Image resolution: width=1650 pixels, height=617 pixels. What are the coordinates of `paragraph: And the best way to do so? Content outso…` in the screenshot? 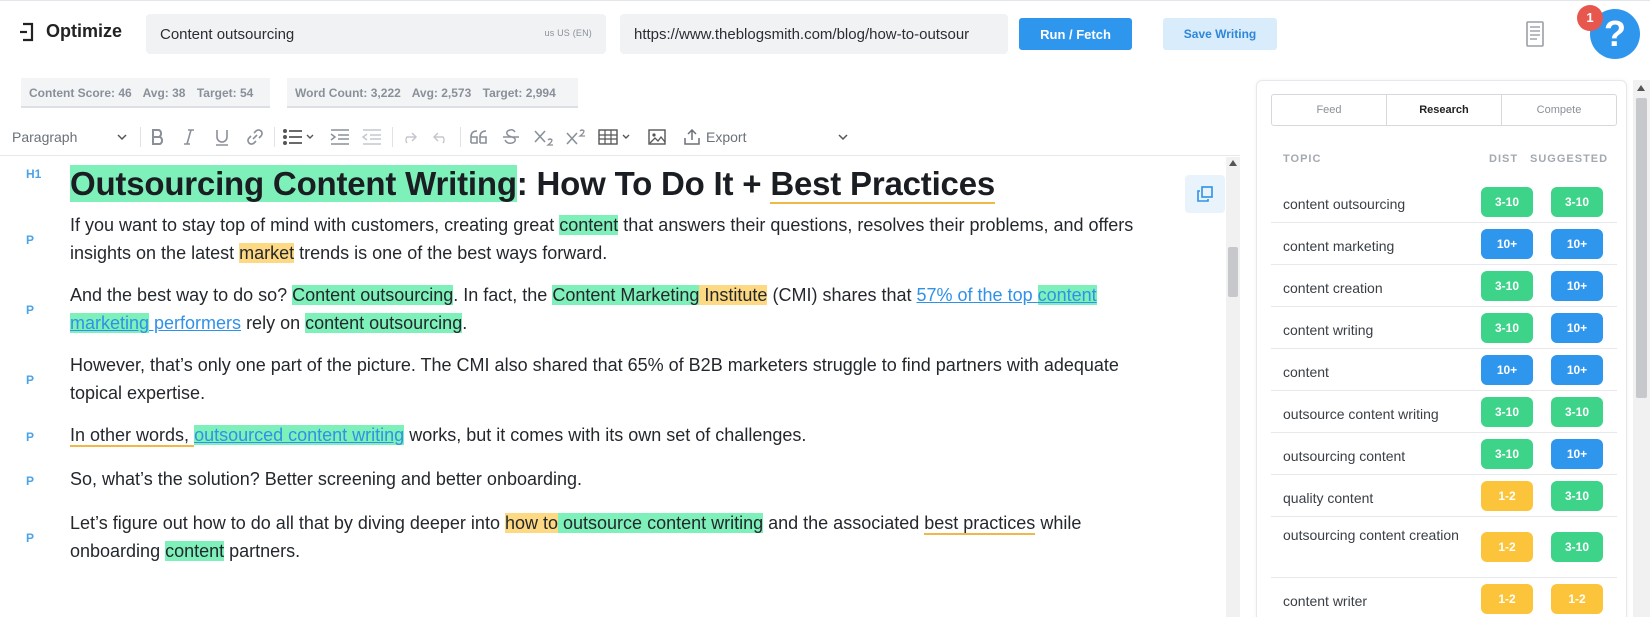 It's located at (620, 309).